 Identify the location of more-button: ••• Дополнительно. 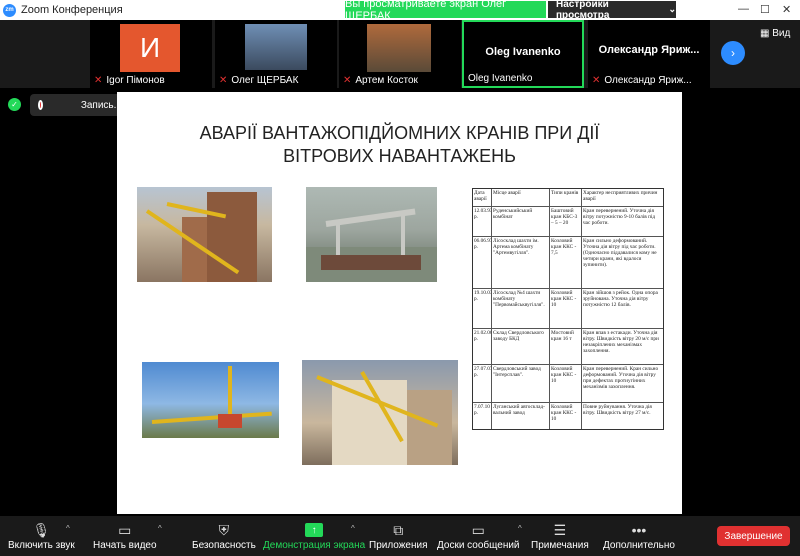
(639, 535).